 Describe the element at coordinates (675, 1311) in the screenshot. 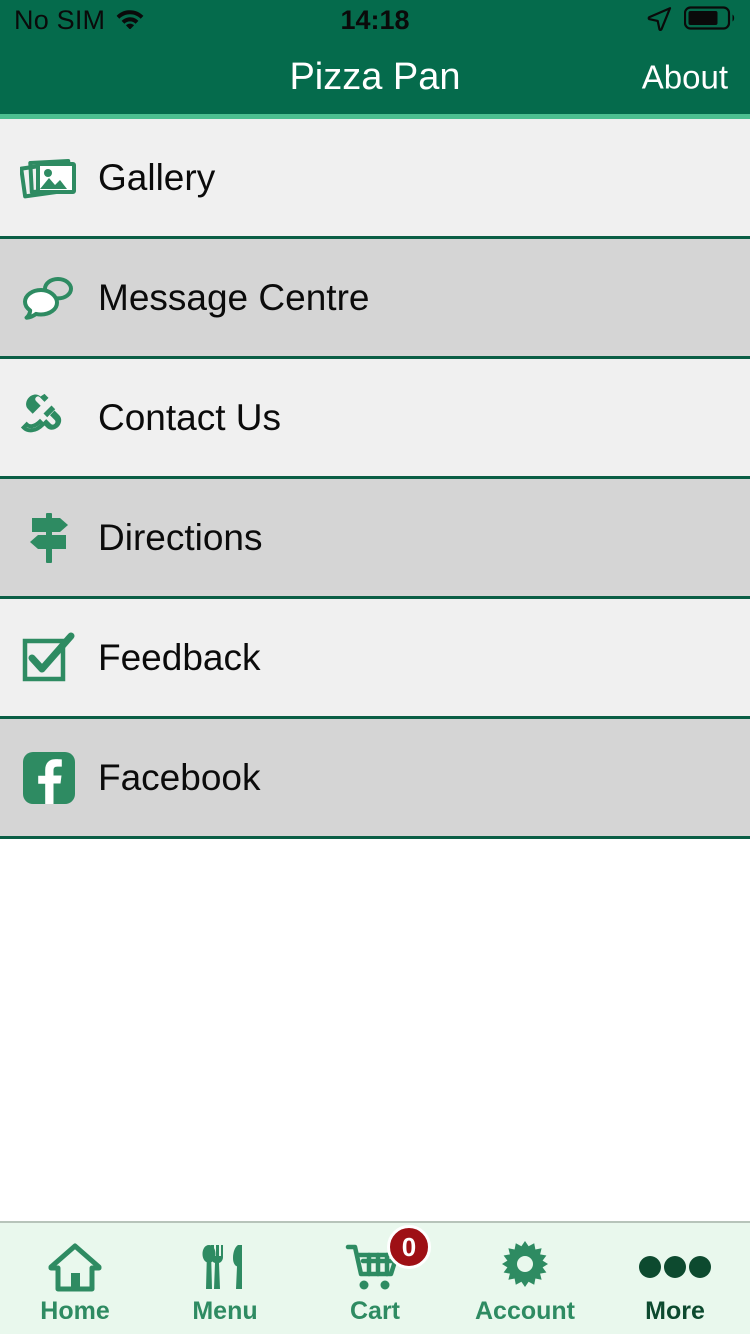

I see `tab-label: More` at that location.